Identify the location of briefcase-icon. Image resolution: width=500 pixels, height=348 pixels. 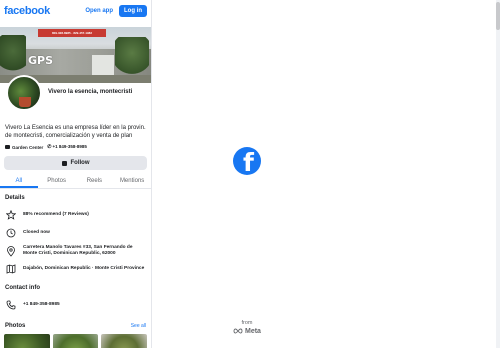
(7, 147).